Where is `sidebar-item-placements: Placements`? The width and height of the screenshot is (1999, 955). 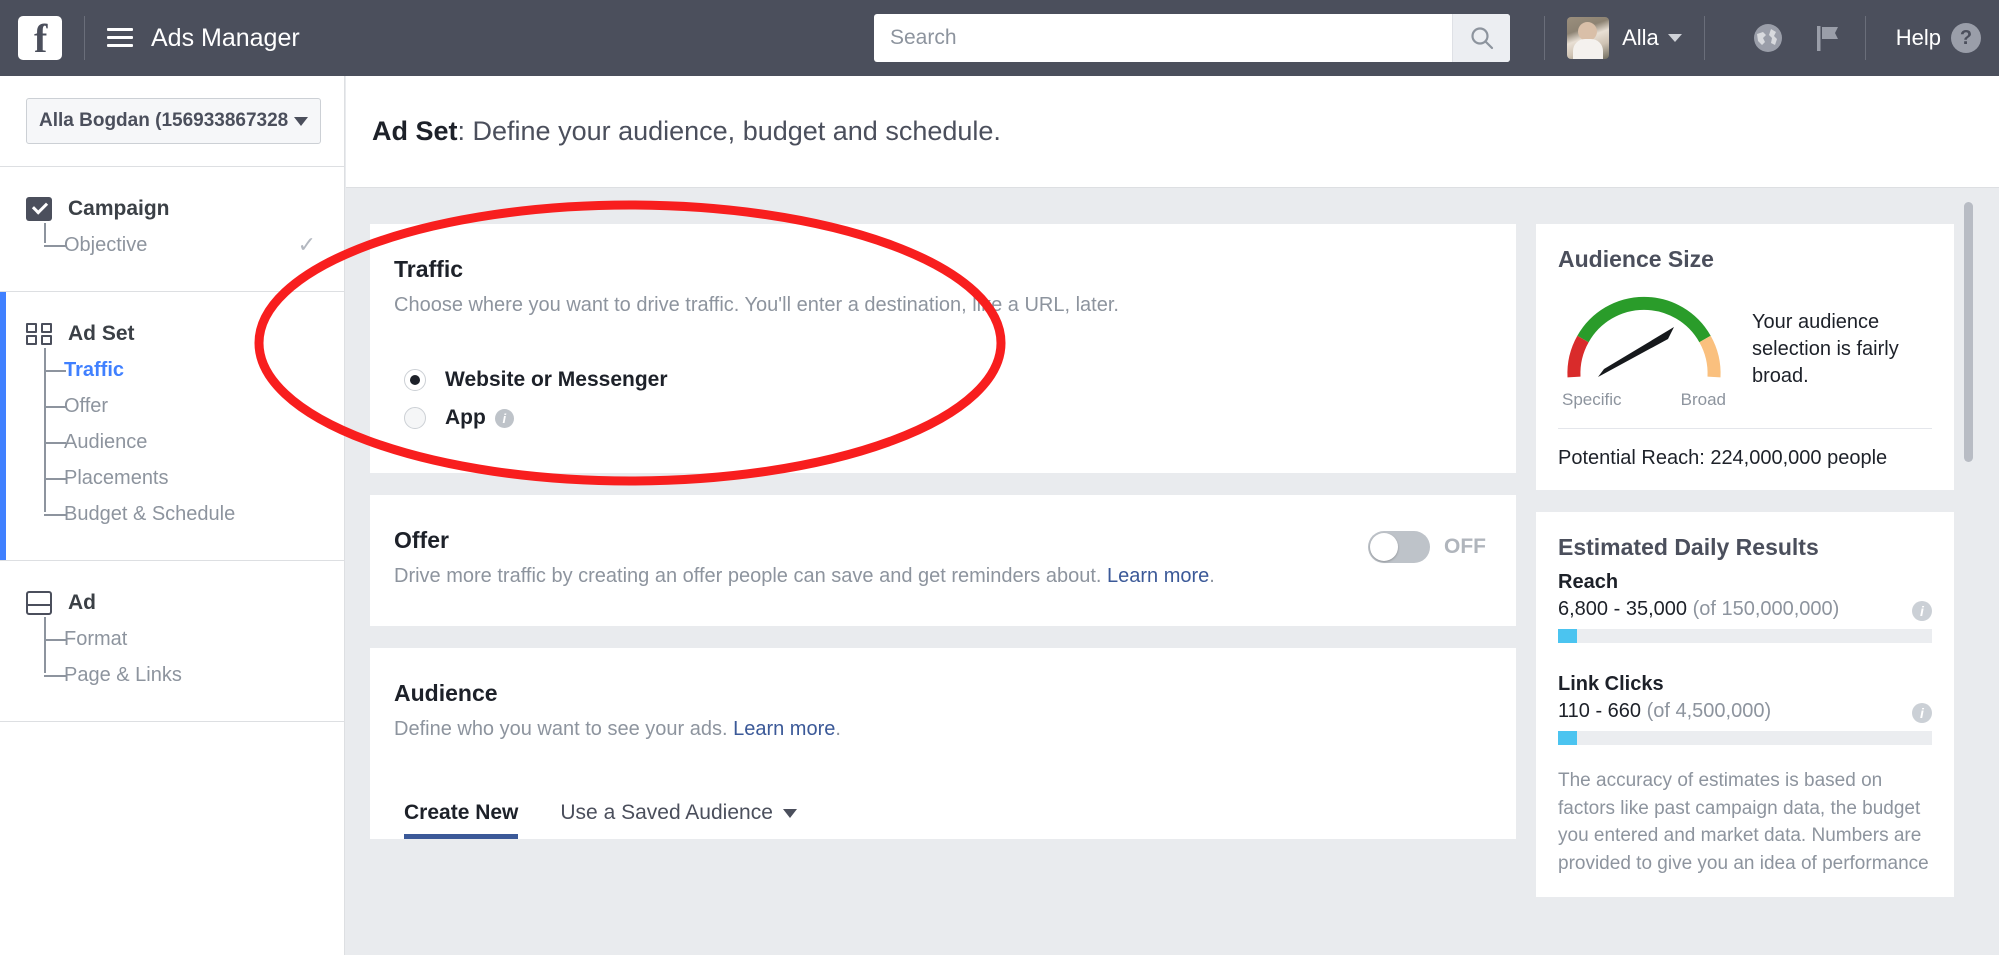
sidebar-item-placements: Placements is located at coordinates (194, 478).